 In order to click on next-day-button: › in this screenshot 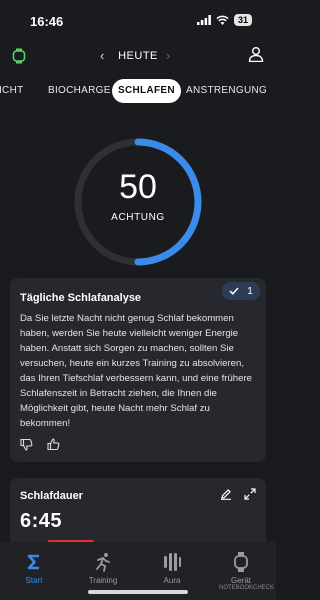, I will do `click(168, 55)`.